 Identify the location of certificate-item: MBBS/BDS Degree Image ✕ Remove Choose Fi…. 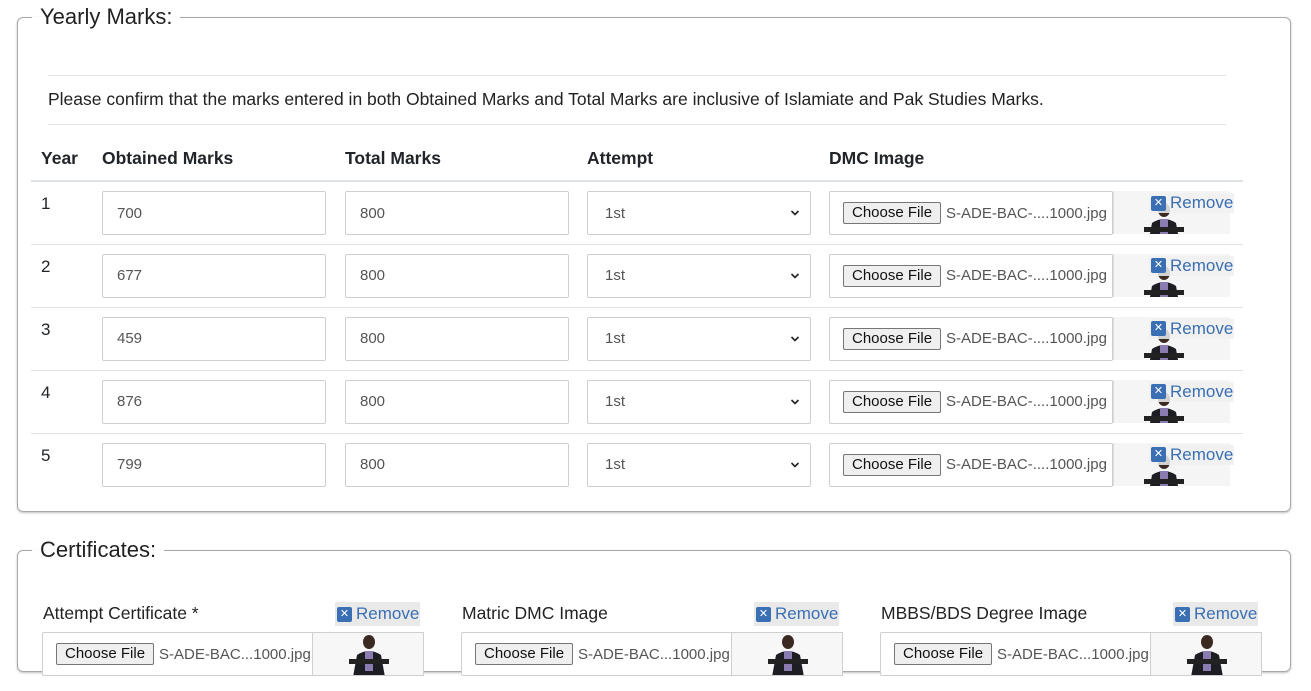
(1071, 639).